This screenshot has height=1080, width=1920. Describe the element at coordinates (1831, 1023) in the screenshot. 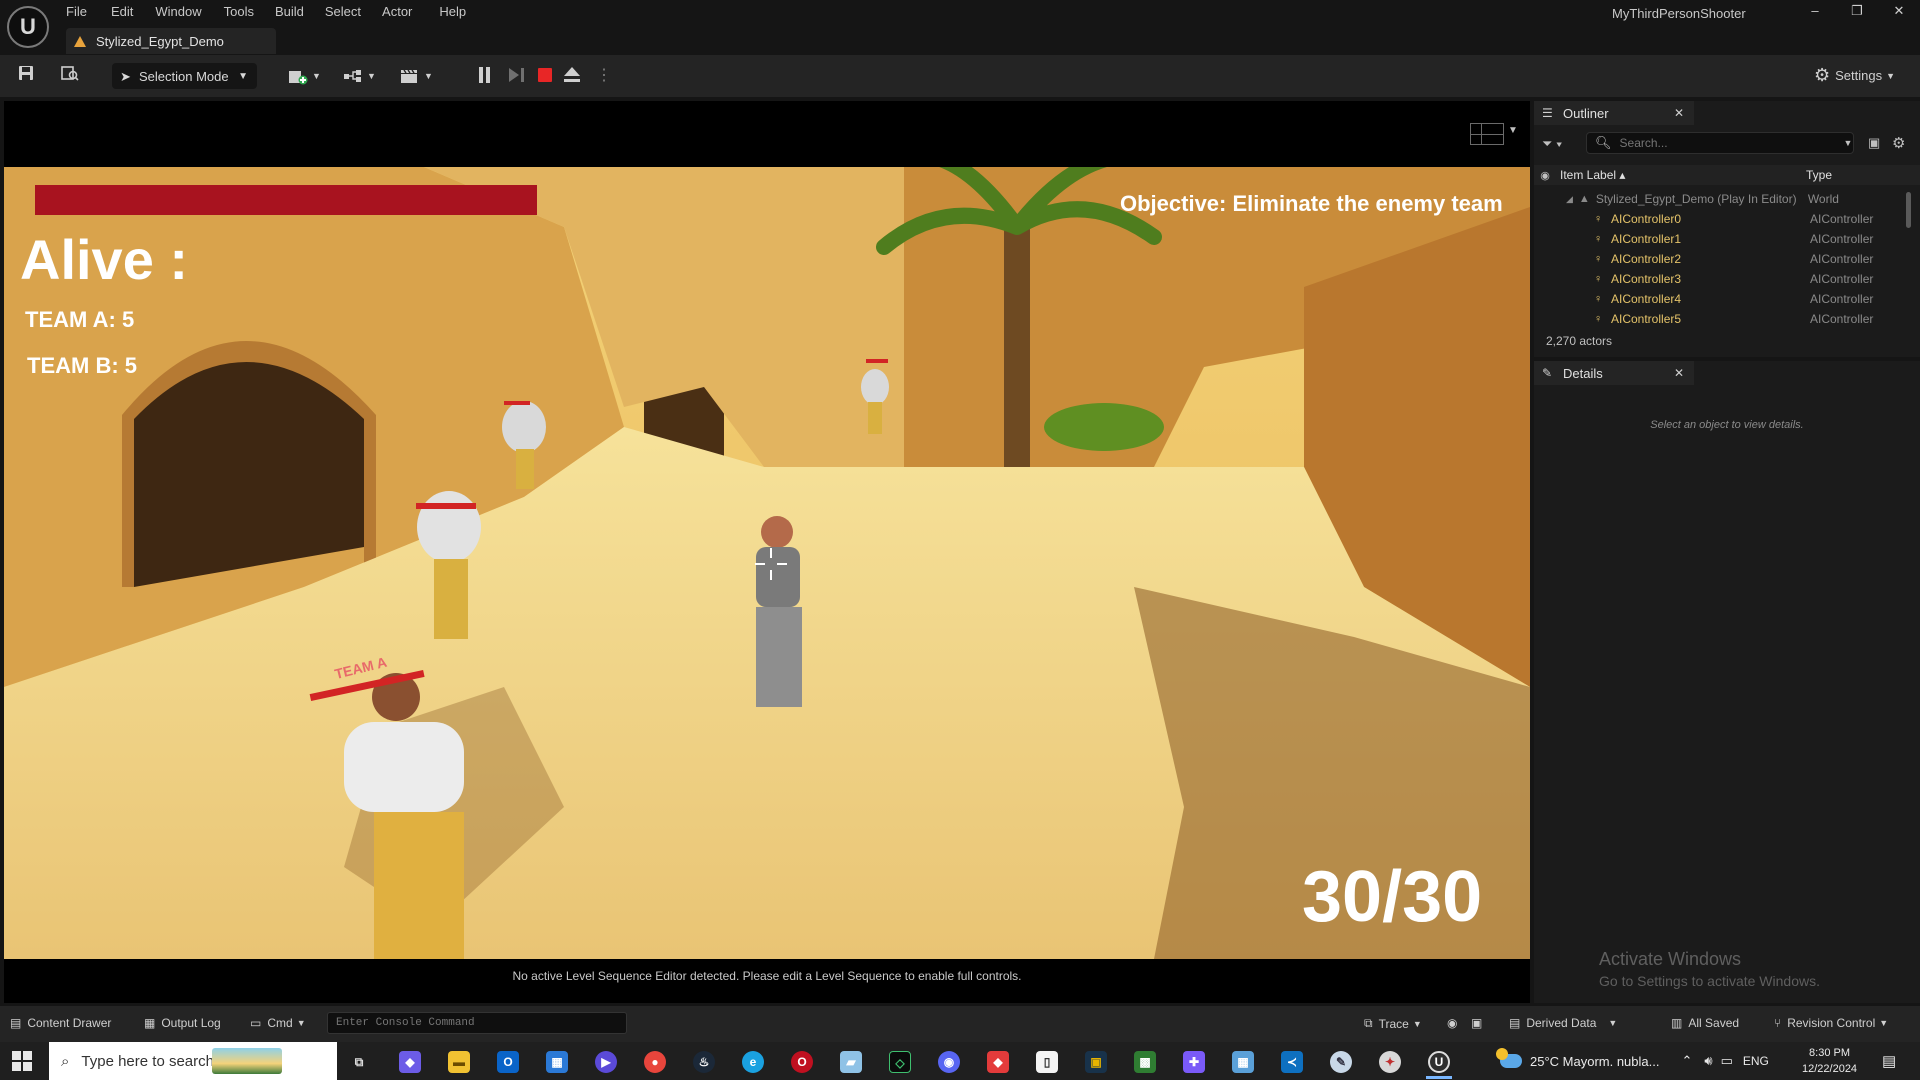

I see `revision-control-button: ⑂ Revision Control ▼` at that location.